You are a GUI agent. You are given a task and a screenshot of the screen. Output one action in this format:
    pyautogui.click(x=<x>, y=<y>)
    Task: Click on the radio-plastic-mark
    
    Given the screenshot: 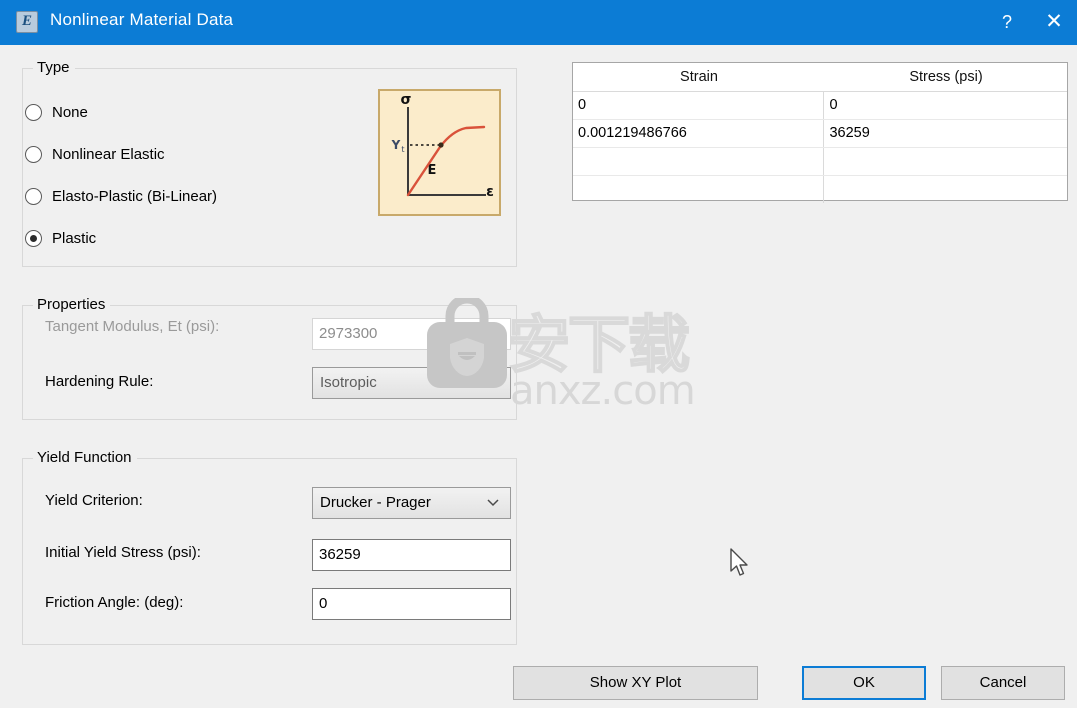 What is the action you would take?
    pyautogui.click(x=33, y=238)
    